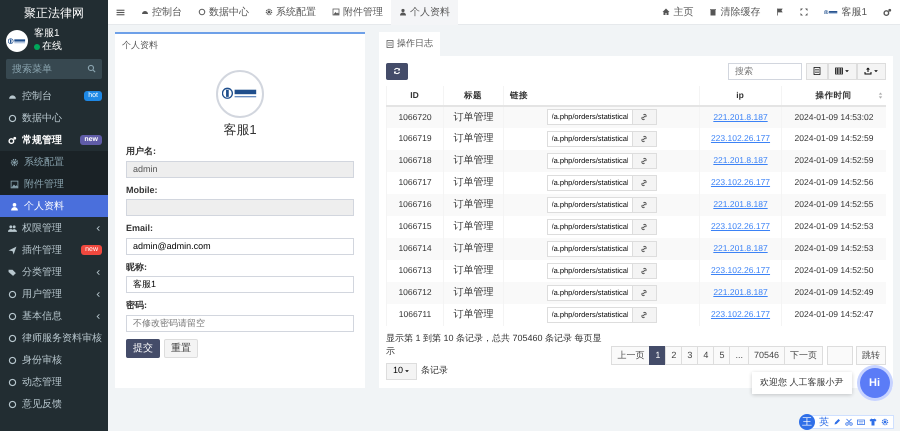 This screenshot has width=900, height=431. What do you see at coordinates (47, 33) in the screenshot?
I see `user-name: 客服1` at bounding box center [47, 33].